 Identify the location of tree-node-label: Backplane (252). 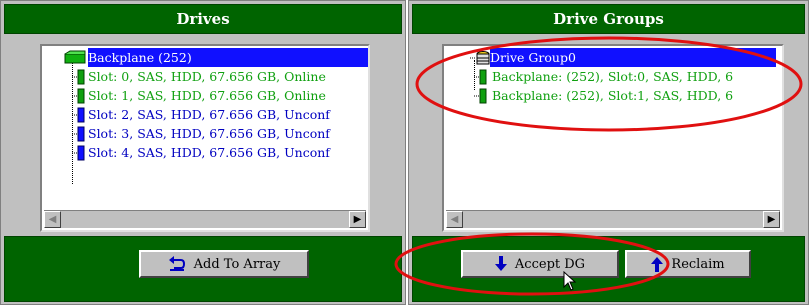
(228, 57).